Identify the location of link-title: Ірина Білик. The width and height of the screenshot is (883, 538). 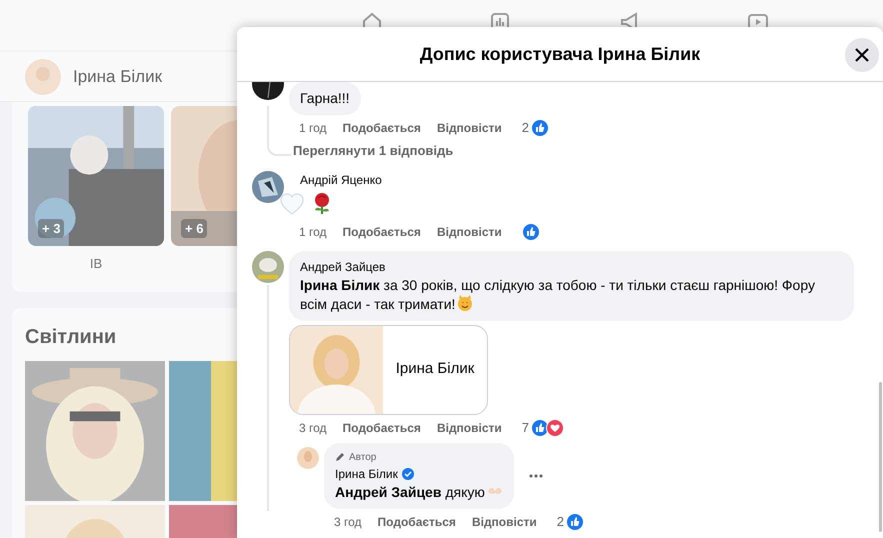
(435, 369).